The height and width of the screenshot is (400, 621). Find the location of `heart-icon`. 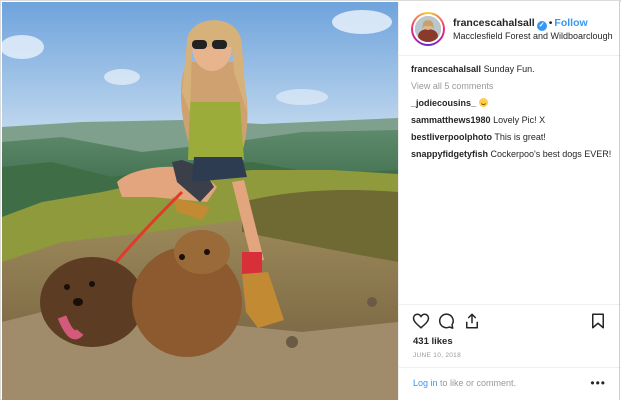

heart-icon is located at coordinates (421, 321).